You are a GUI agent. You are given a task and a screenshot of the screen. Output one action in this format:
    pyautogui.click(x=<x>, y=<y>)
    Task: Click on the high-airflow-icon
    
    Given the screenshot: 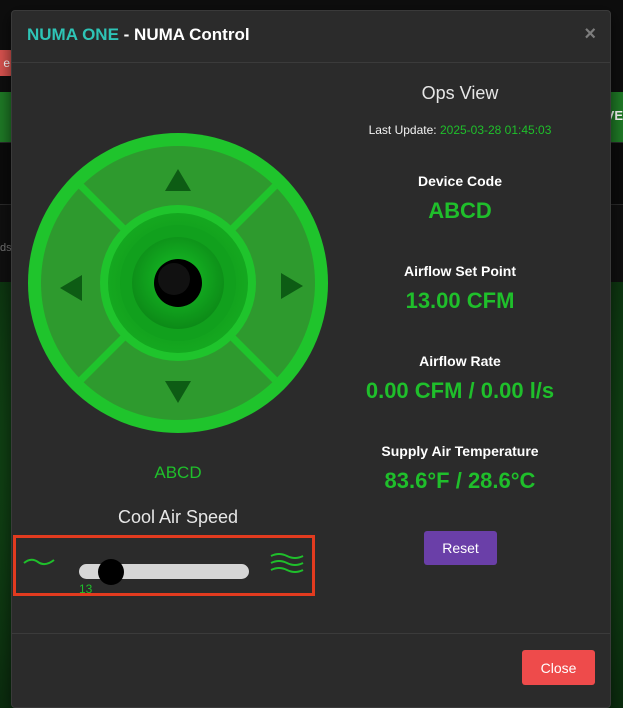 What is the action you would take?
    pyautogui.click(x=287, y=563)
    